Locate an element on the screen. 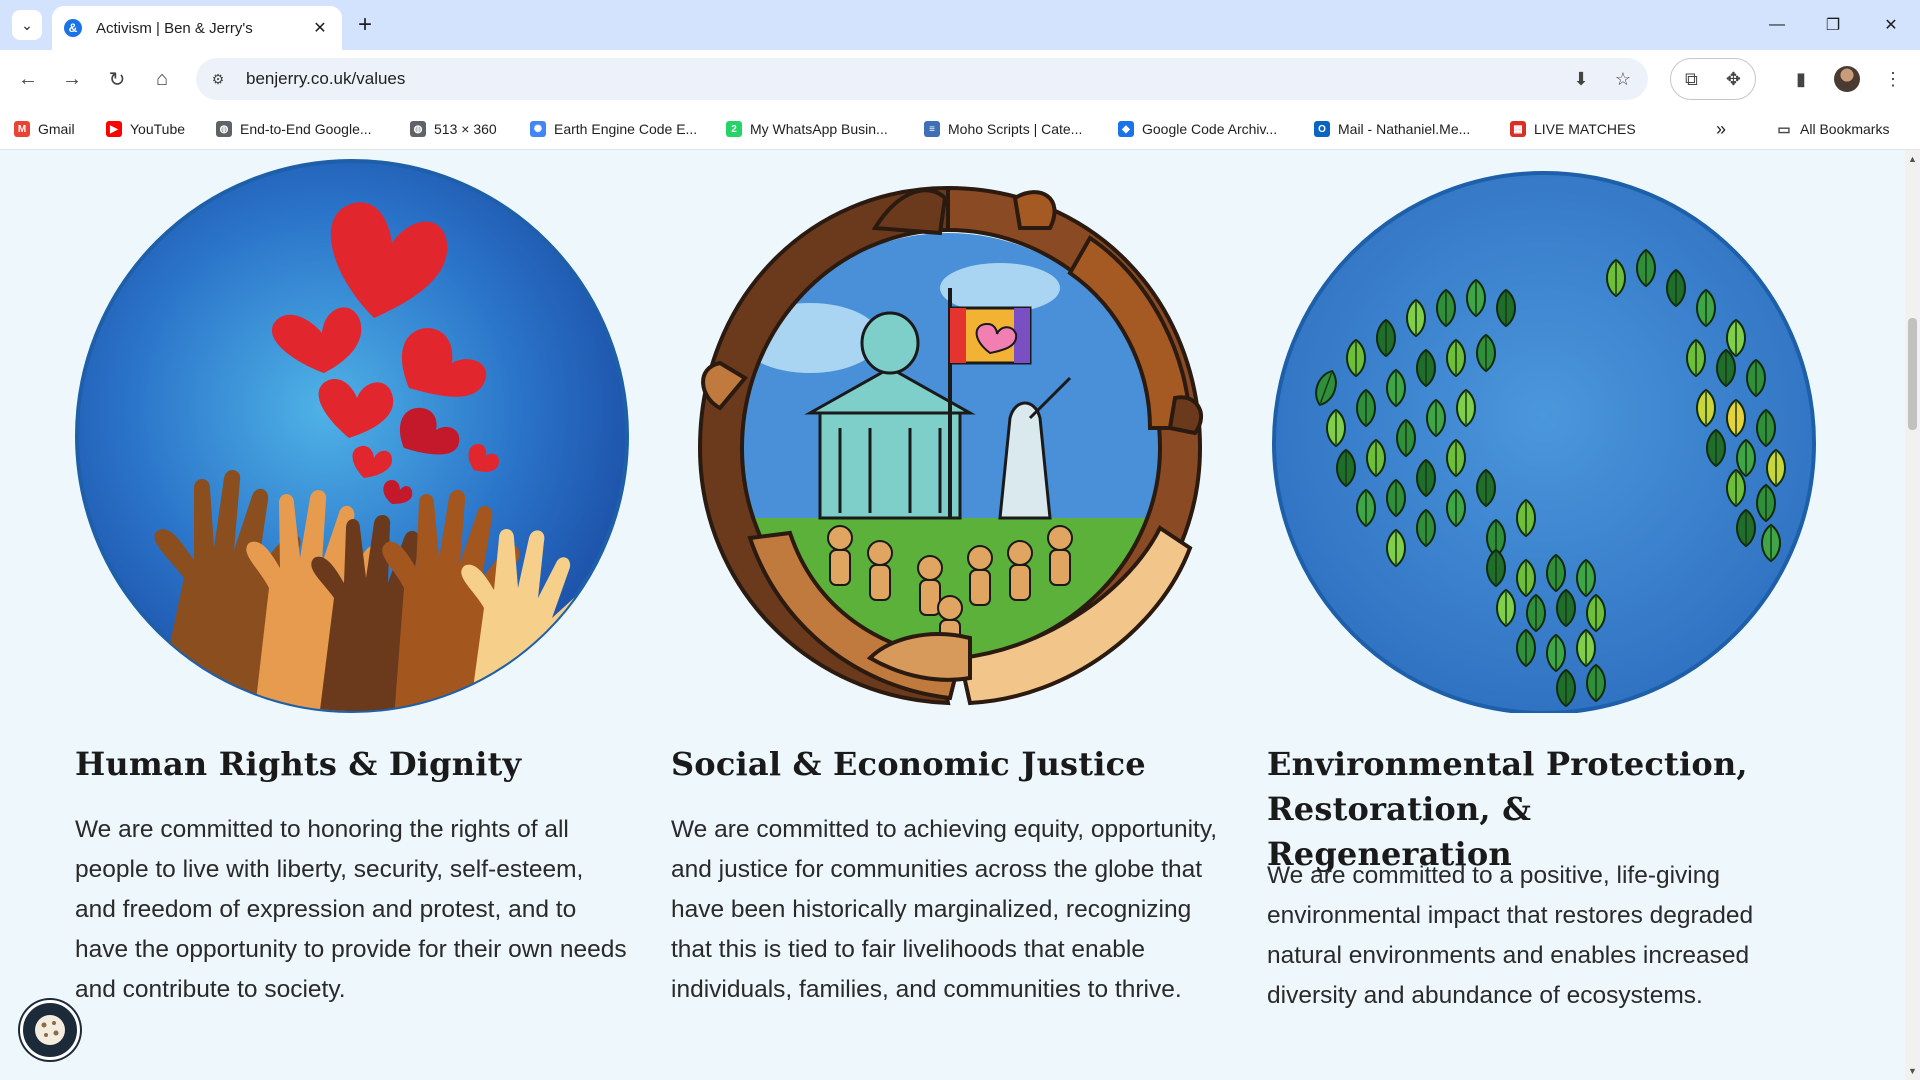 This screenshot has height=1080, width=1920. url-text: benjerry.co.uk/values is located at coordinates (905, 79).